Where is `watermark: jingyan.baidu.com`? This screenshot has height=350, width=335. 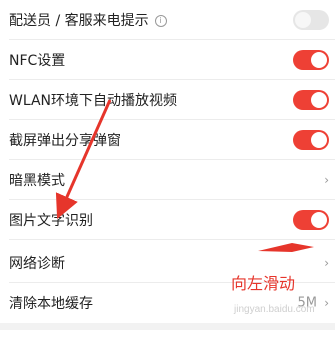 watermark: jingyan.baidu.com is located at coordinates (274, 309).